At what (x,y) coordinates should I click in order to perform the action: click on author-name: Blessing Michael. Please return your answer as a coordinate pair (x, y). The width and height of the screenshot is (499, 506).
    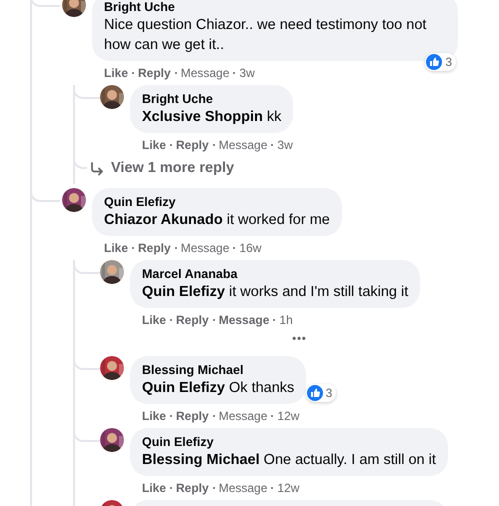
    Looking at the image, I should click on (218, 370).